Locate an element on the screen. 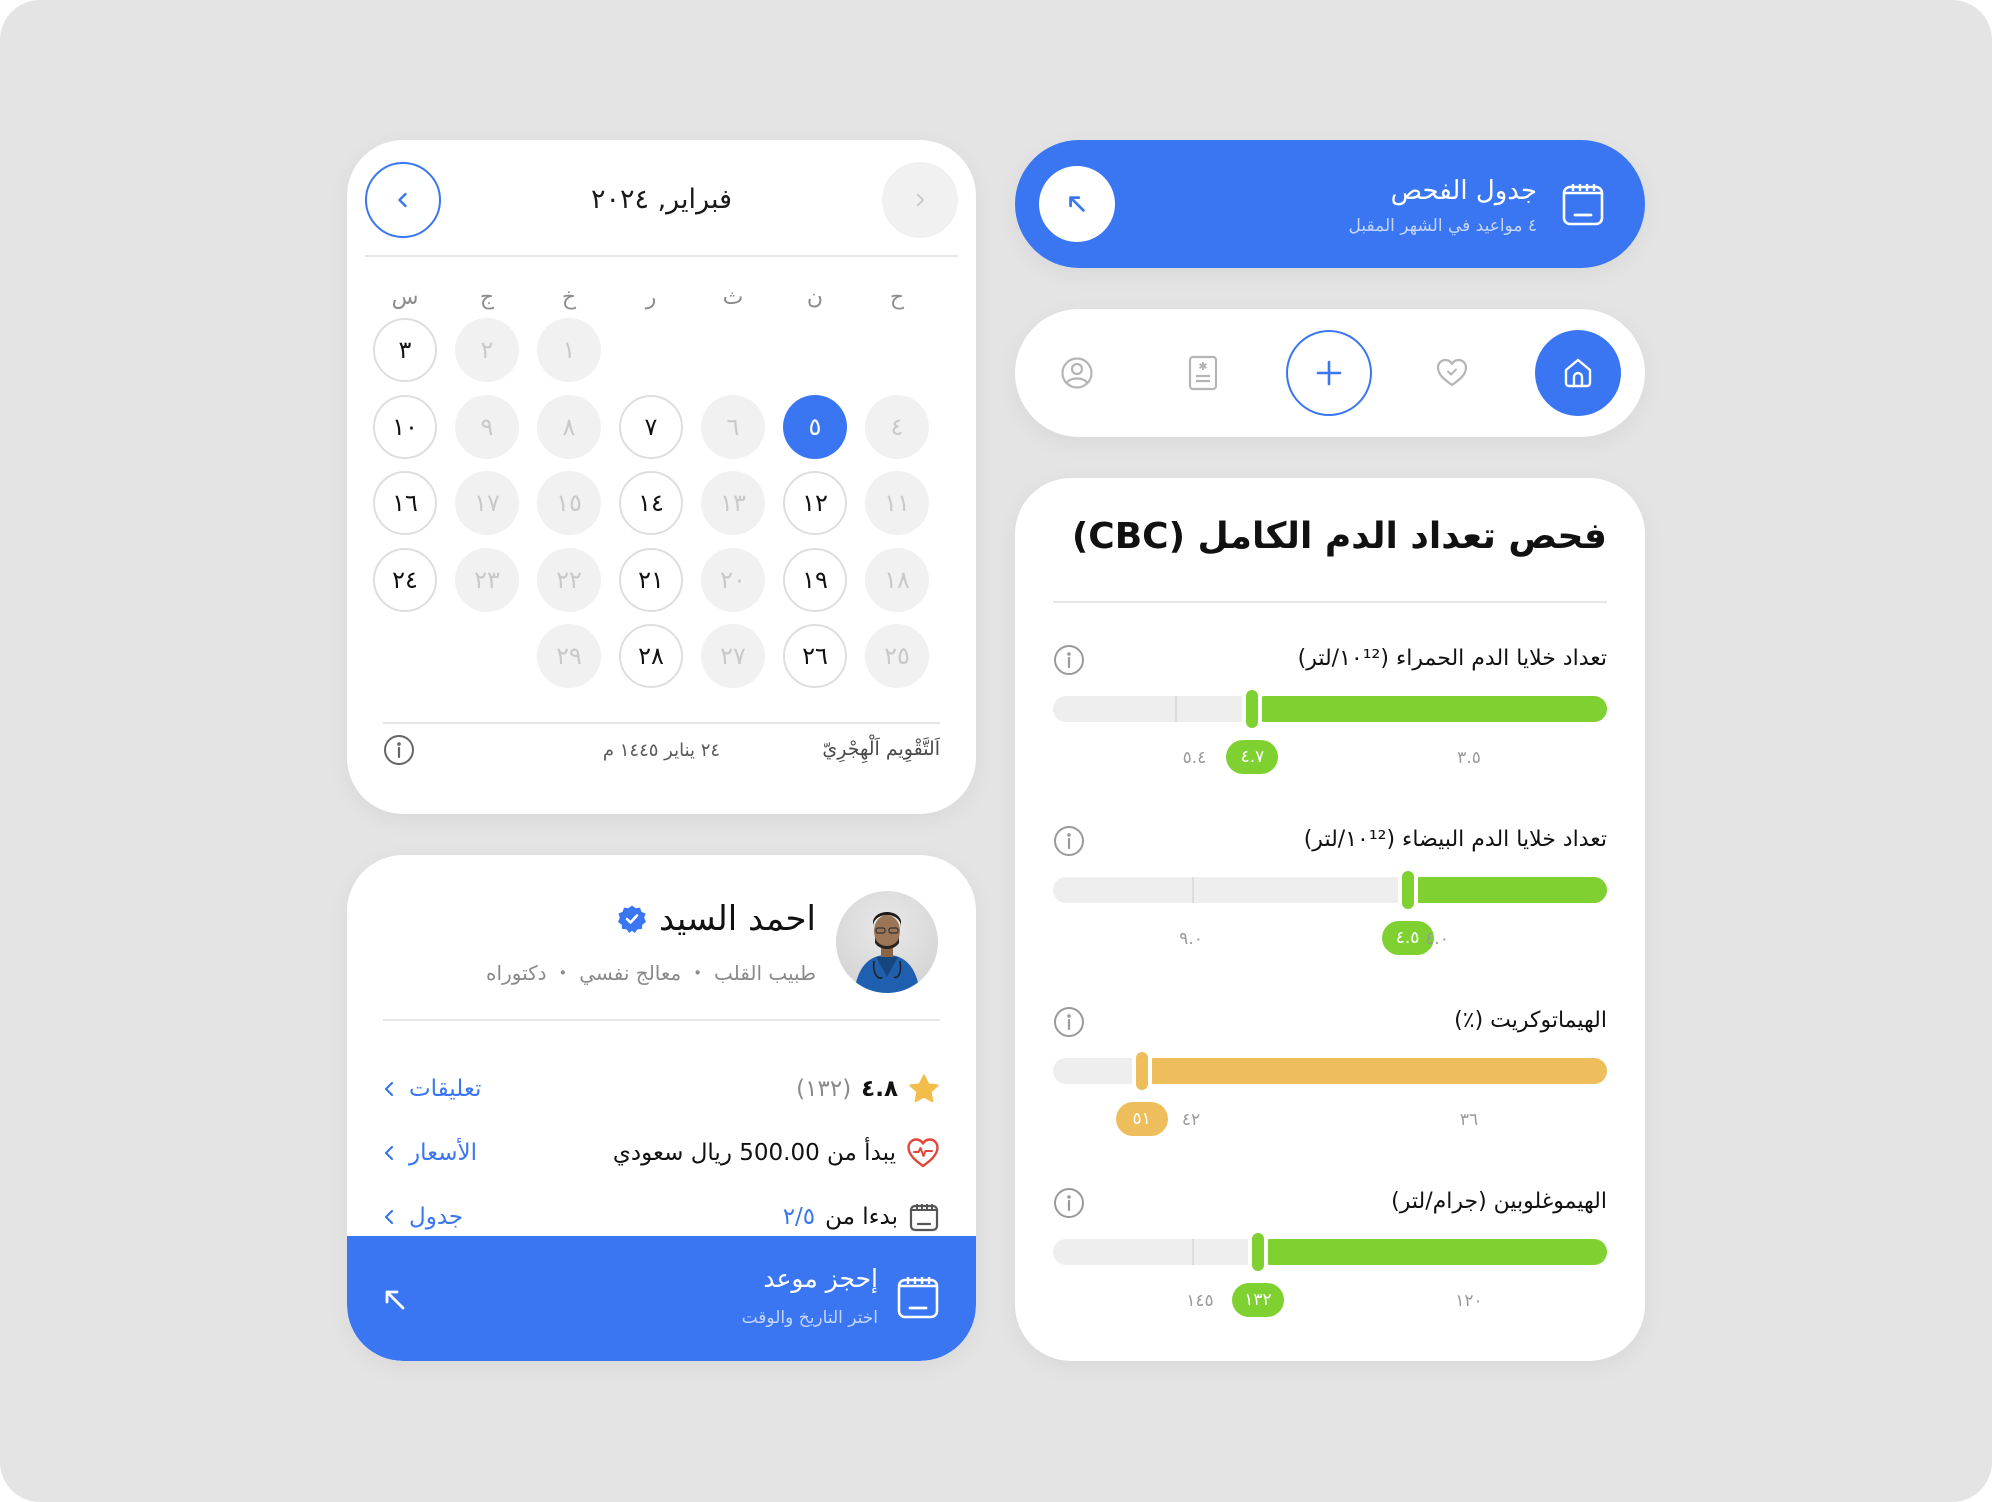 This screenshot has width=1992, height=1502. nav-health-button is located at coordinates (1452, 373).